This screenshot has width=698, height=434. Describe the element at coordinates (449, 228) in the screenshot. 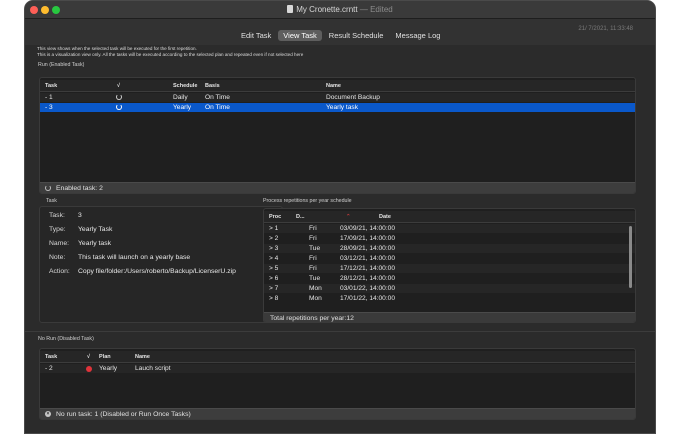

I see `list-item: > 1 Fri 03/09/21, 14:00:00` at that location.